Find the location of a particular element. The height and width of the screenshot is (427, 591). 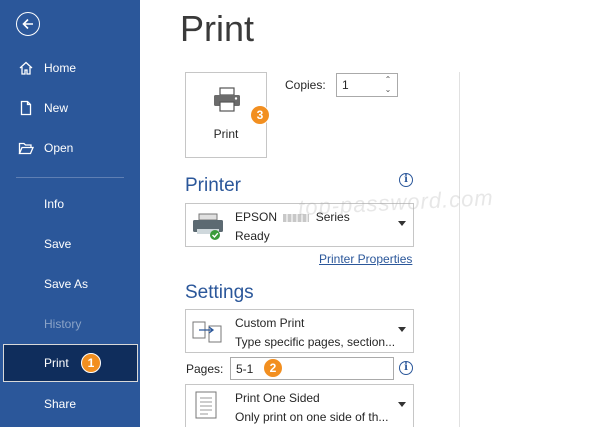

sidebar-item-label: Save As is located at coordinates (66, 284).